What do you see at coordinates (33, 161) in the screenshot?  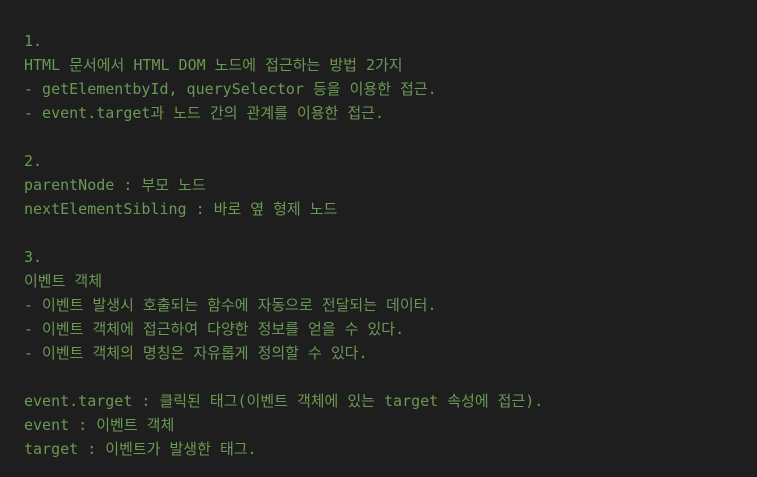 I see `section-number-2: 2.` at bounding box center [33, 161].